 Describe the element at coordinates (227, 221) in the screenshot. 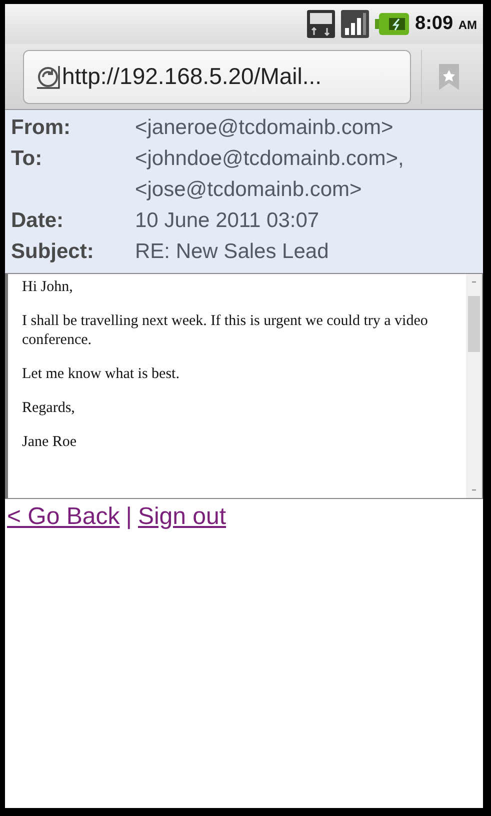

I see `field-value: 10 June 2011 03:07` at that location.